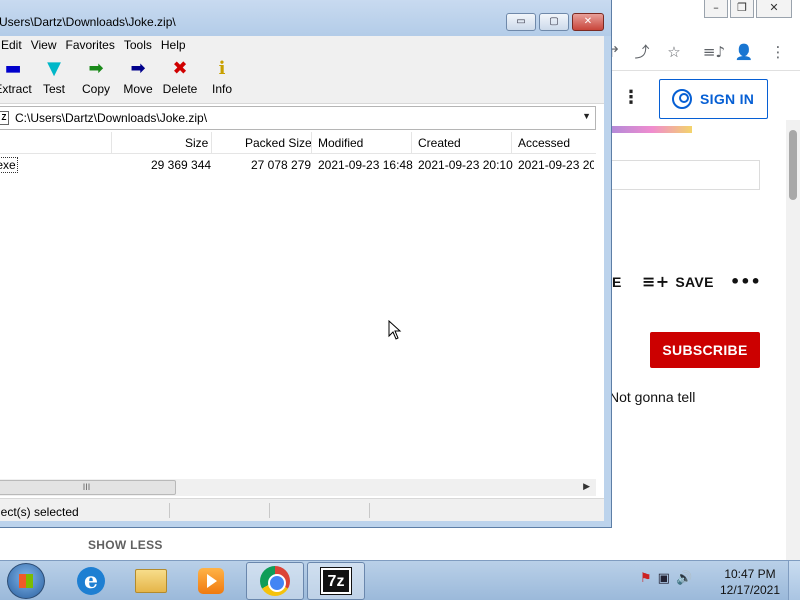 This screenshot has height=600, width=800. What do you see at coordinates (39, 512) in the screenshot?
I see `status-text: ject(s) selected` at bounding box center [39, 512].